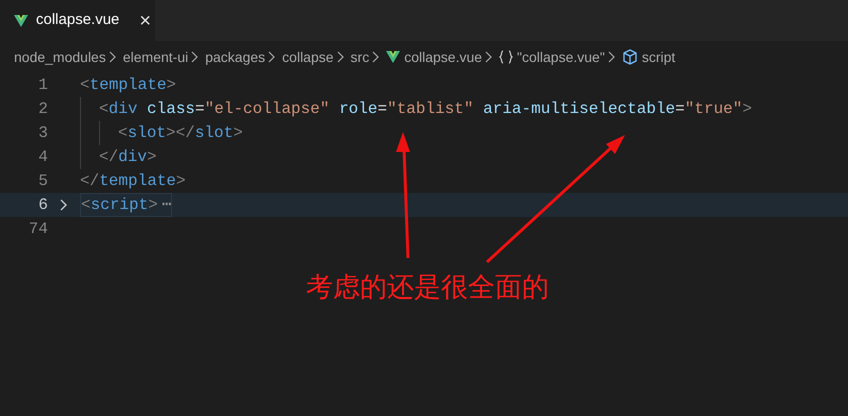 The height and width of the screenshot is (416, 848). What do you see at coordinates (171, 109) in the screenshot?
I see `code-token: class` at bounding box center [171, 109].